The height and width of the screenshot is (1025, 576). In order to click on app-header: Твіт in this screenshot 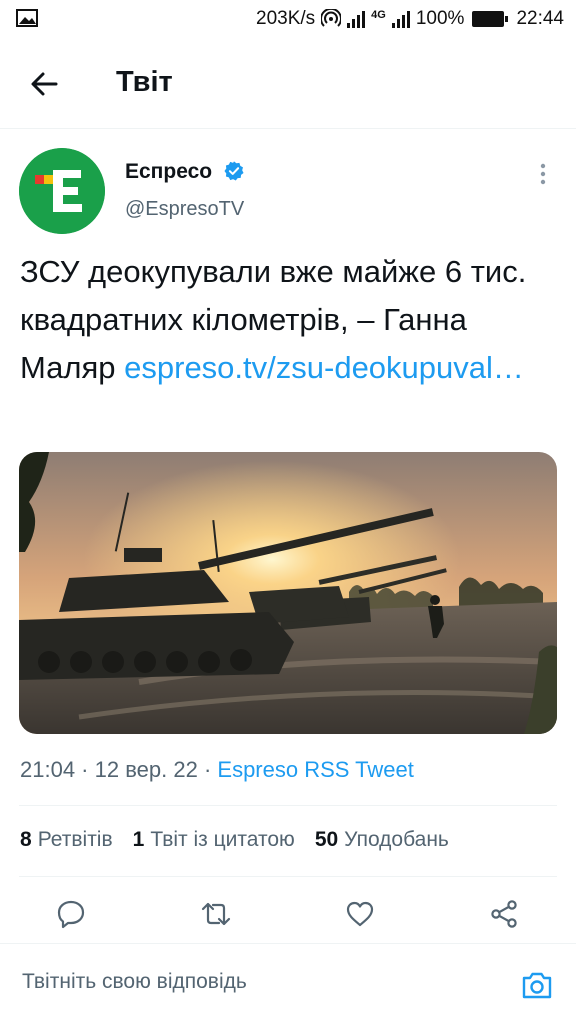, I will do `click(288, 83)`.